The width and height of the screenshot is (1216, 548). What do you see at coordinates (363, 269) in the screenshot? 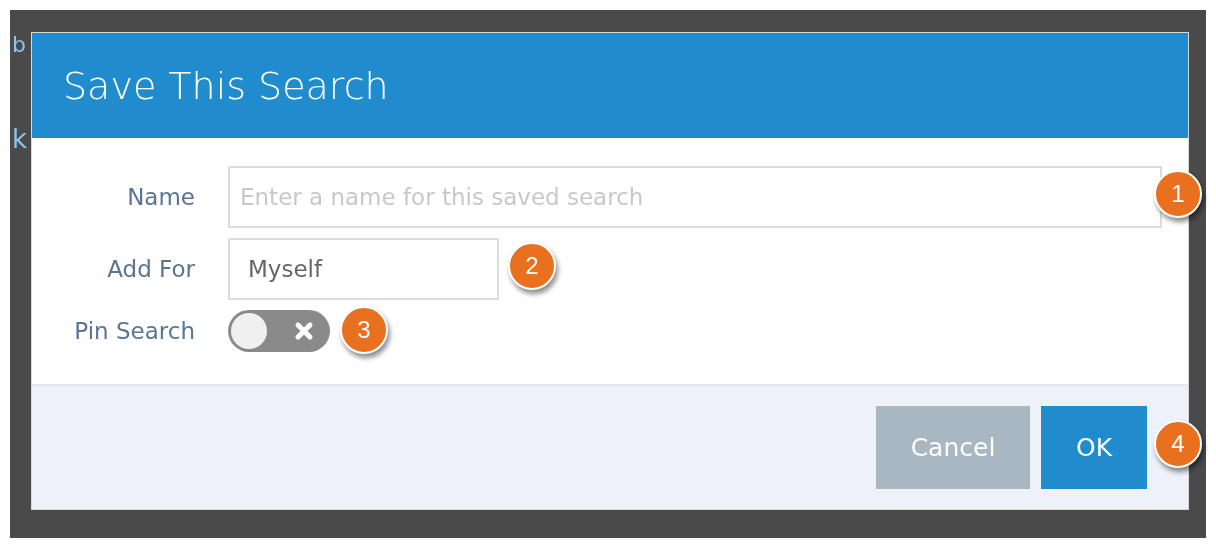
I see `add-for-field: Myself` at bounding box center [363, 269].